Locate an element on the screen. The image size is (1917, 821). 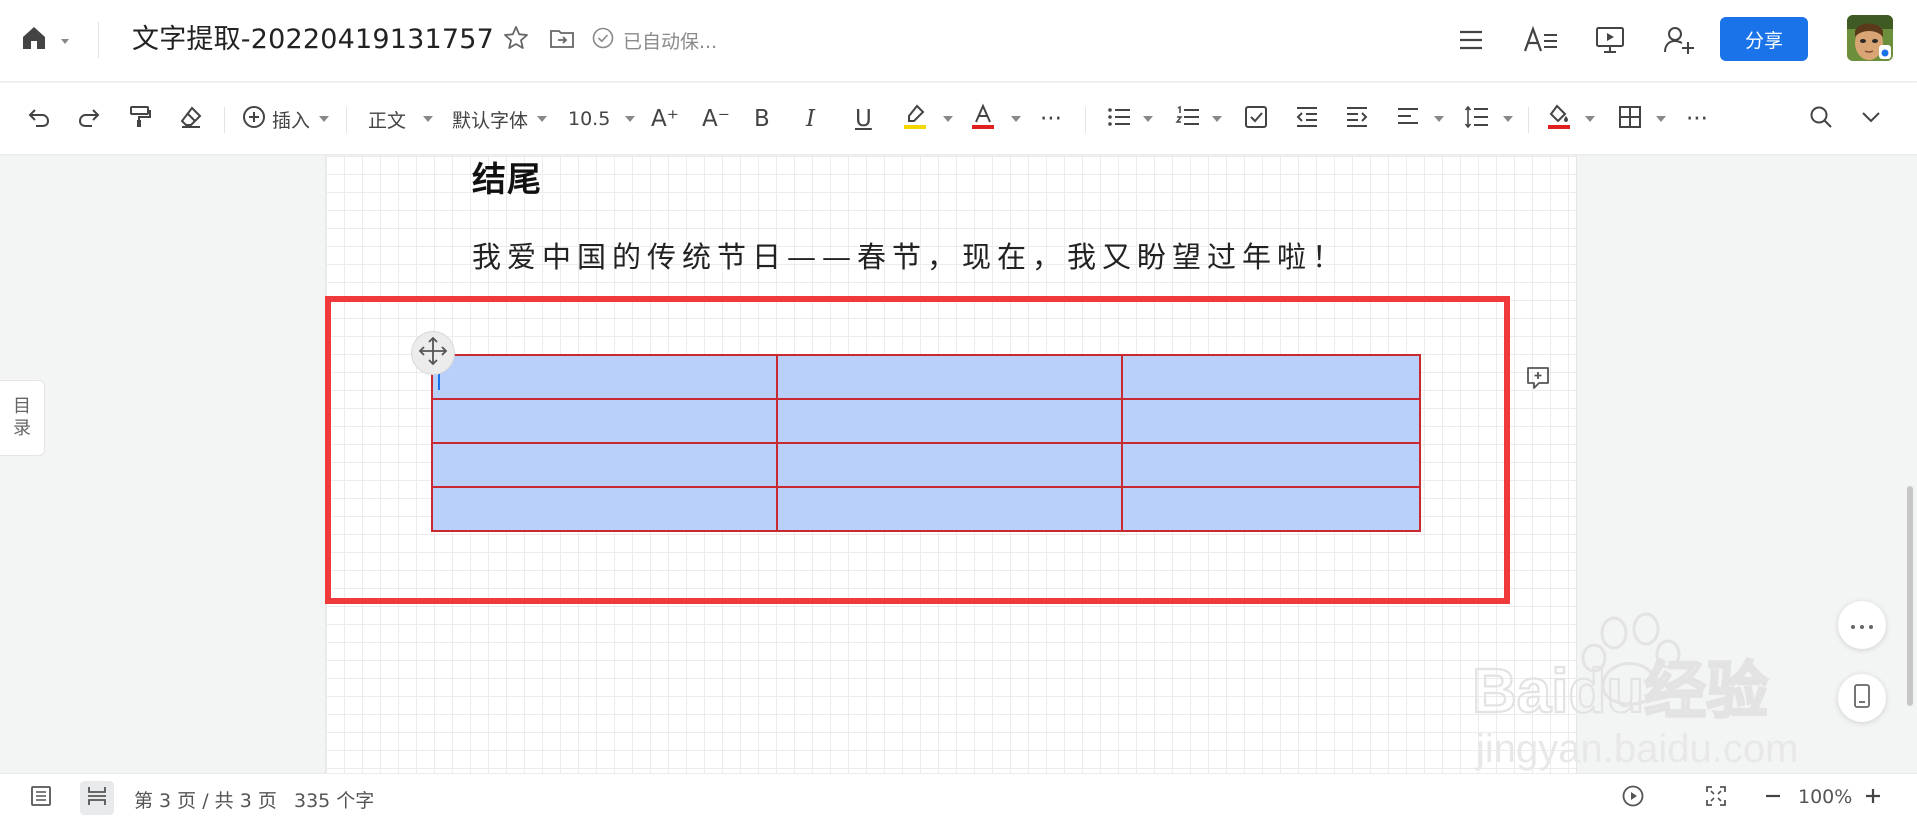
list-icon is located at coordinates (1471, 40).